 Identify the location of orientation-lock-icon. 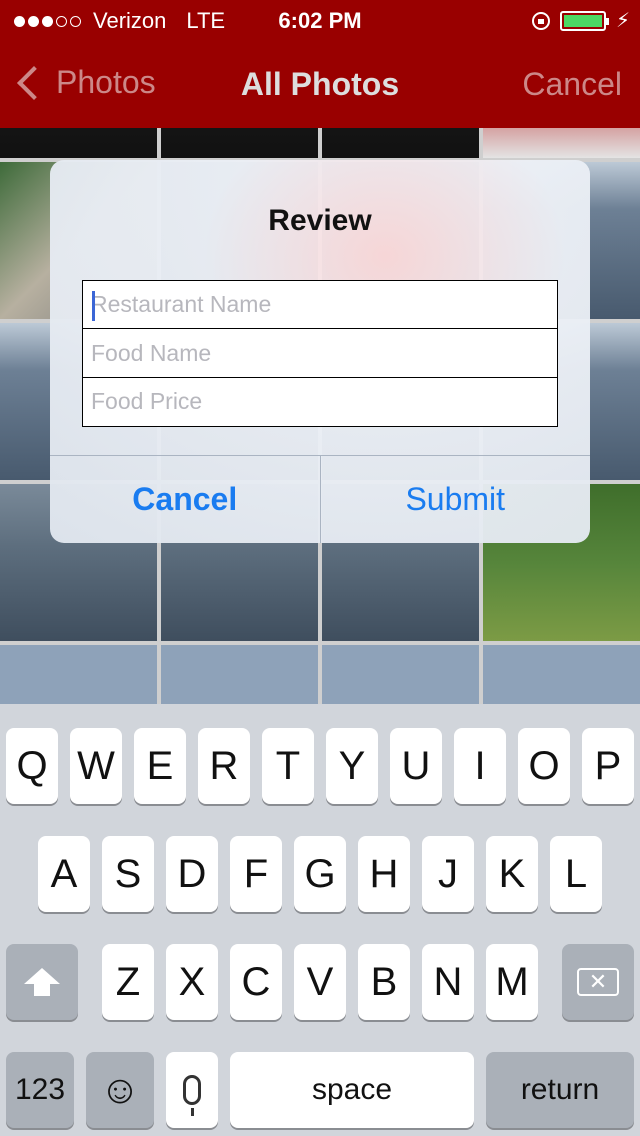
(540, 20).